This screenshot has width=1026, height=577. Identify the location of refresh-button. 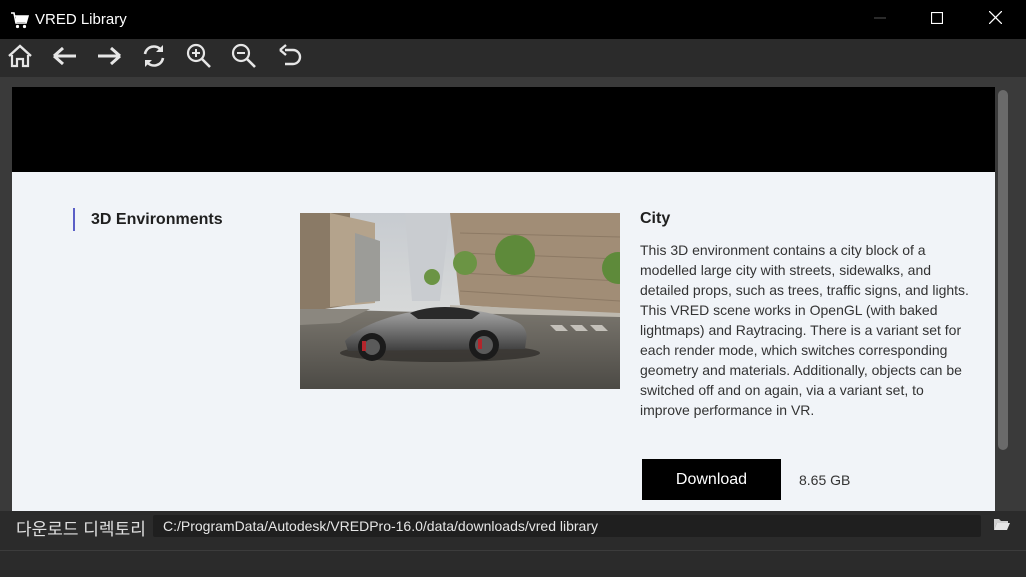
(154, 58).